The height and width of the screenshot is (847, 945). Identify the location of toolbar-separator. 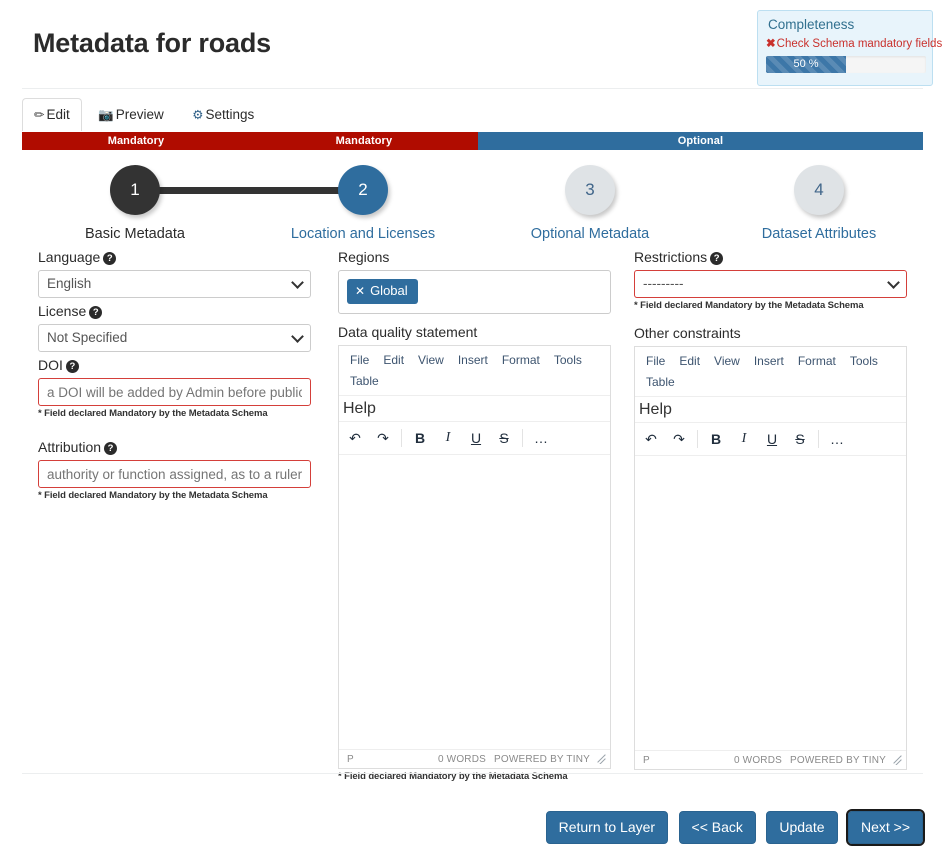
(697, 439).